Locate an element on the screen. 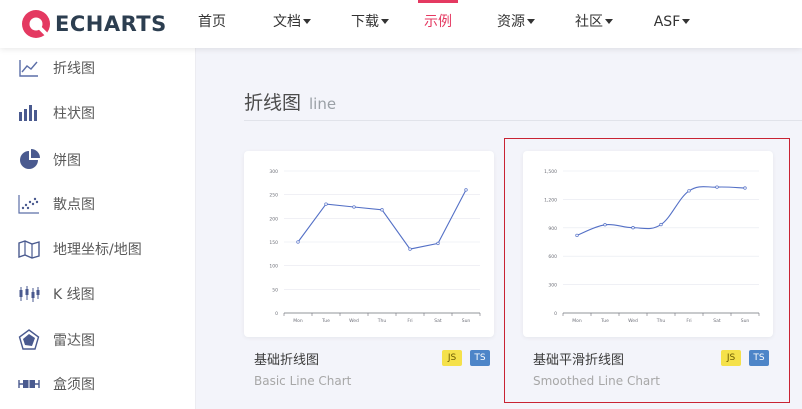 Image resolution: width=802 pixels, height=409 pixels. sidebar-item-candlestick: K 线图 is located at coordinates (97, 294).